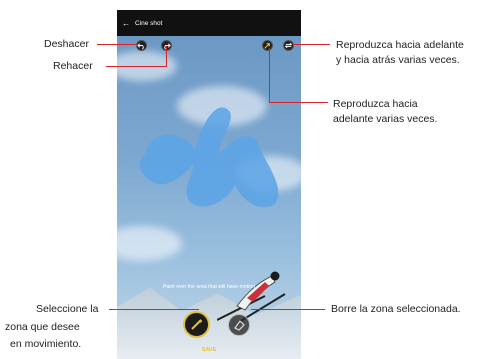  What do you see at coordinates (288, 45) in the screenshot?
I see `bounce-loop-icon` at bounding box center [288, 45].